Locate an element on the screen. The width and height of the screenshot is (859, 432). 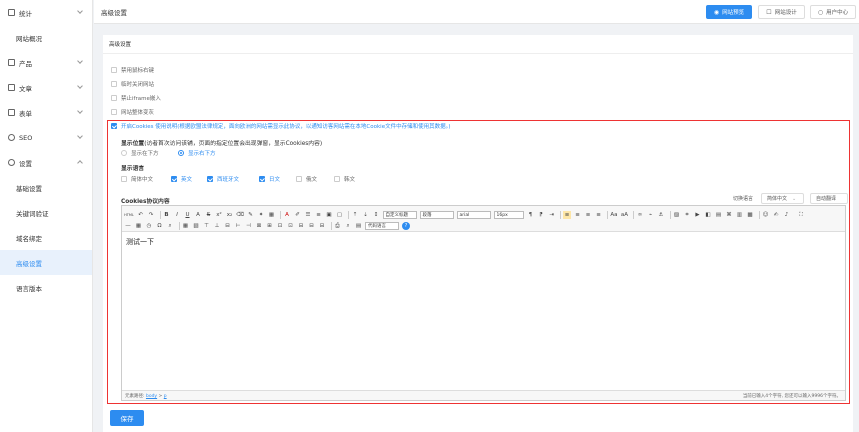
attachment-icon: ⌗ is located at coordinates (687, 215).